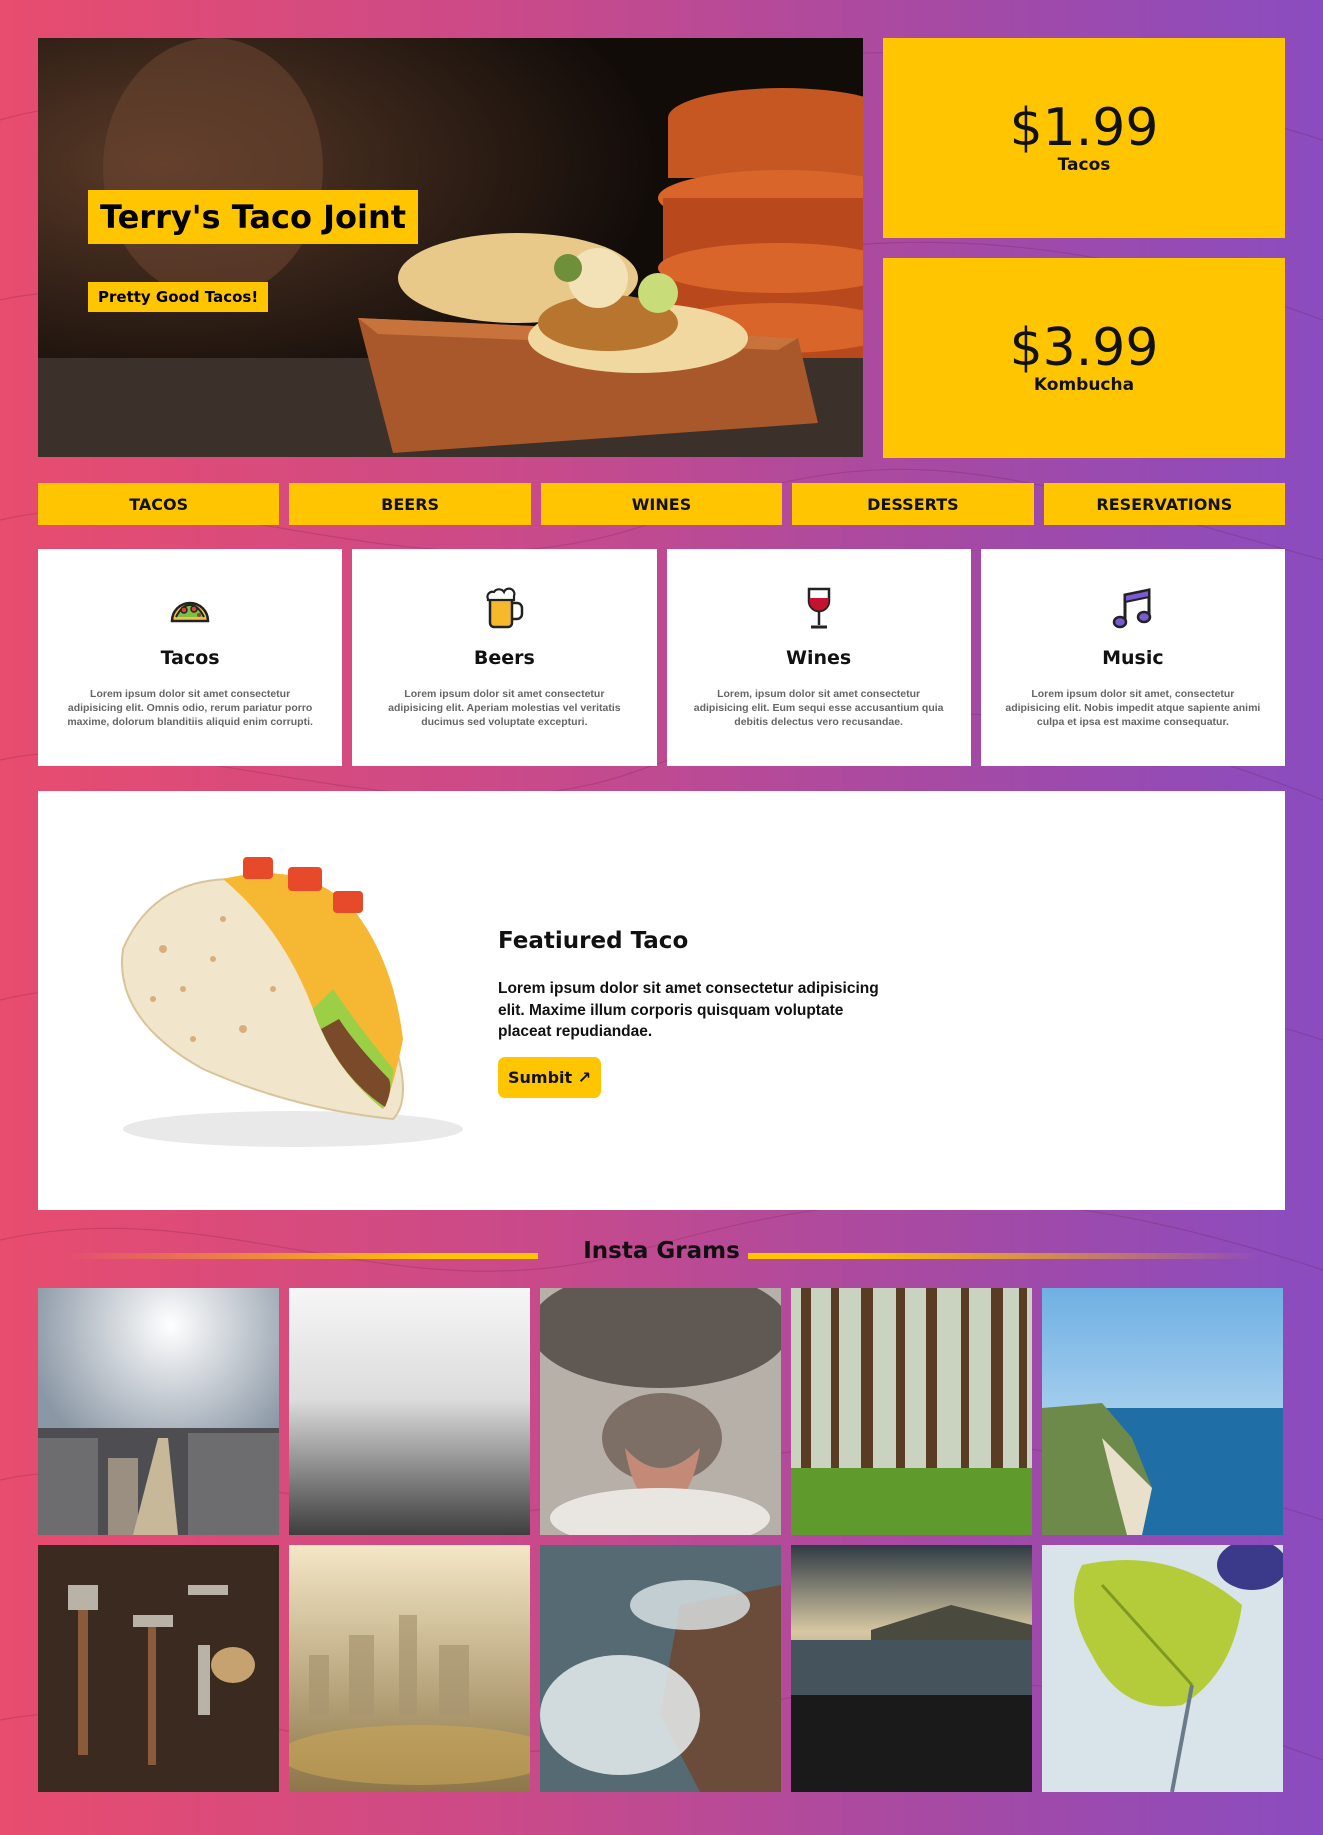  I want to click on insta-photo-waves-rocks, so click(660, 1668).